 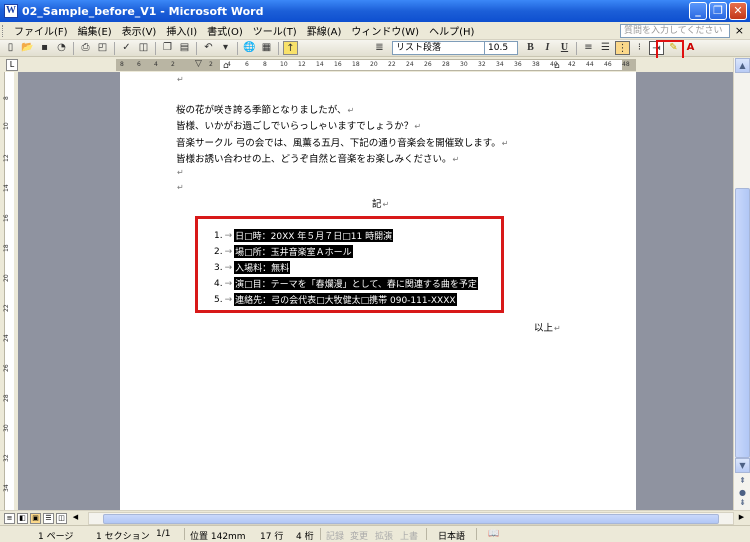 What do you see at coordinates (6, 368) in the screenshot?
I see `vruler-tick: 26` at bounding box center [6, 368].